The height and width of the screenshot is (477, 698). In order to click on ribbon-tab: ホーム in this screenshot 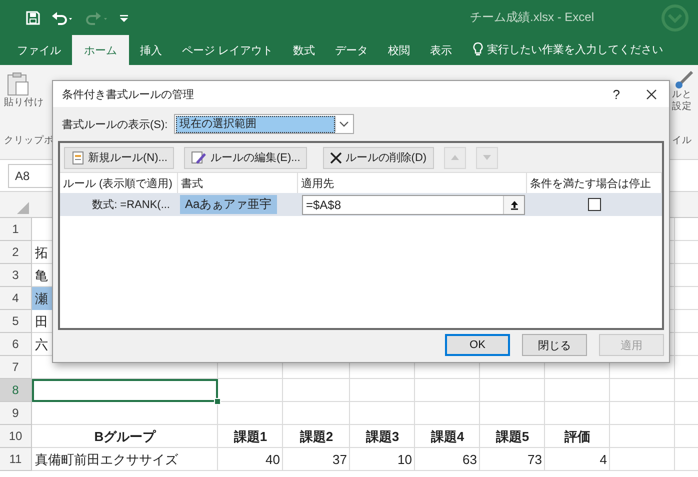, I will do `click(100, 50)`.